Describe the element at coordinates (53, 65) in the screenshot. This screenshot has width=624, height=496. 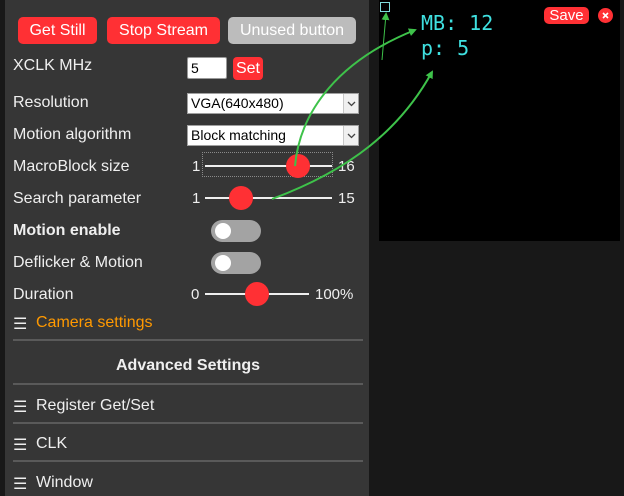
I see `xclk-label: XCLK MHz` at that location.